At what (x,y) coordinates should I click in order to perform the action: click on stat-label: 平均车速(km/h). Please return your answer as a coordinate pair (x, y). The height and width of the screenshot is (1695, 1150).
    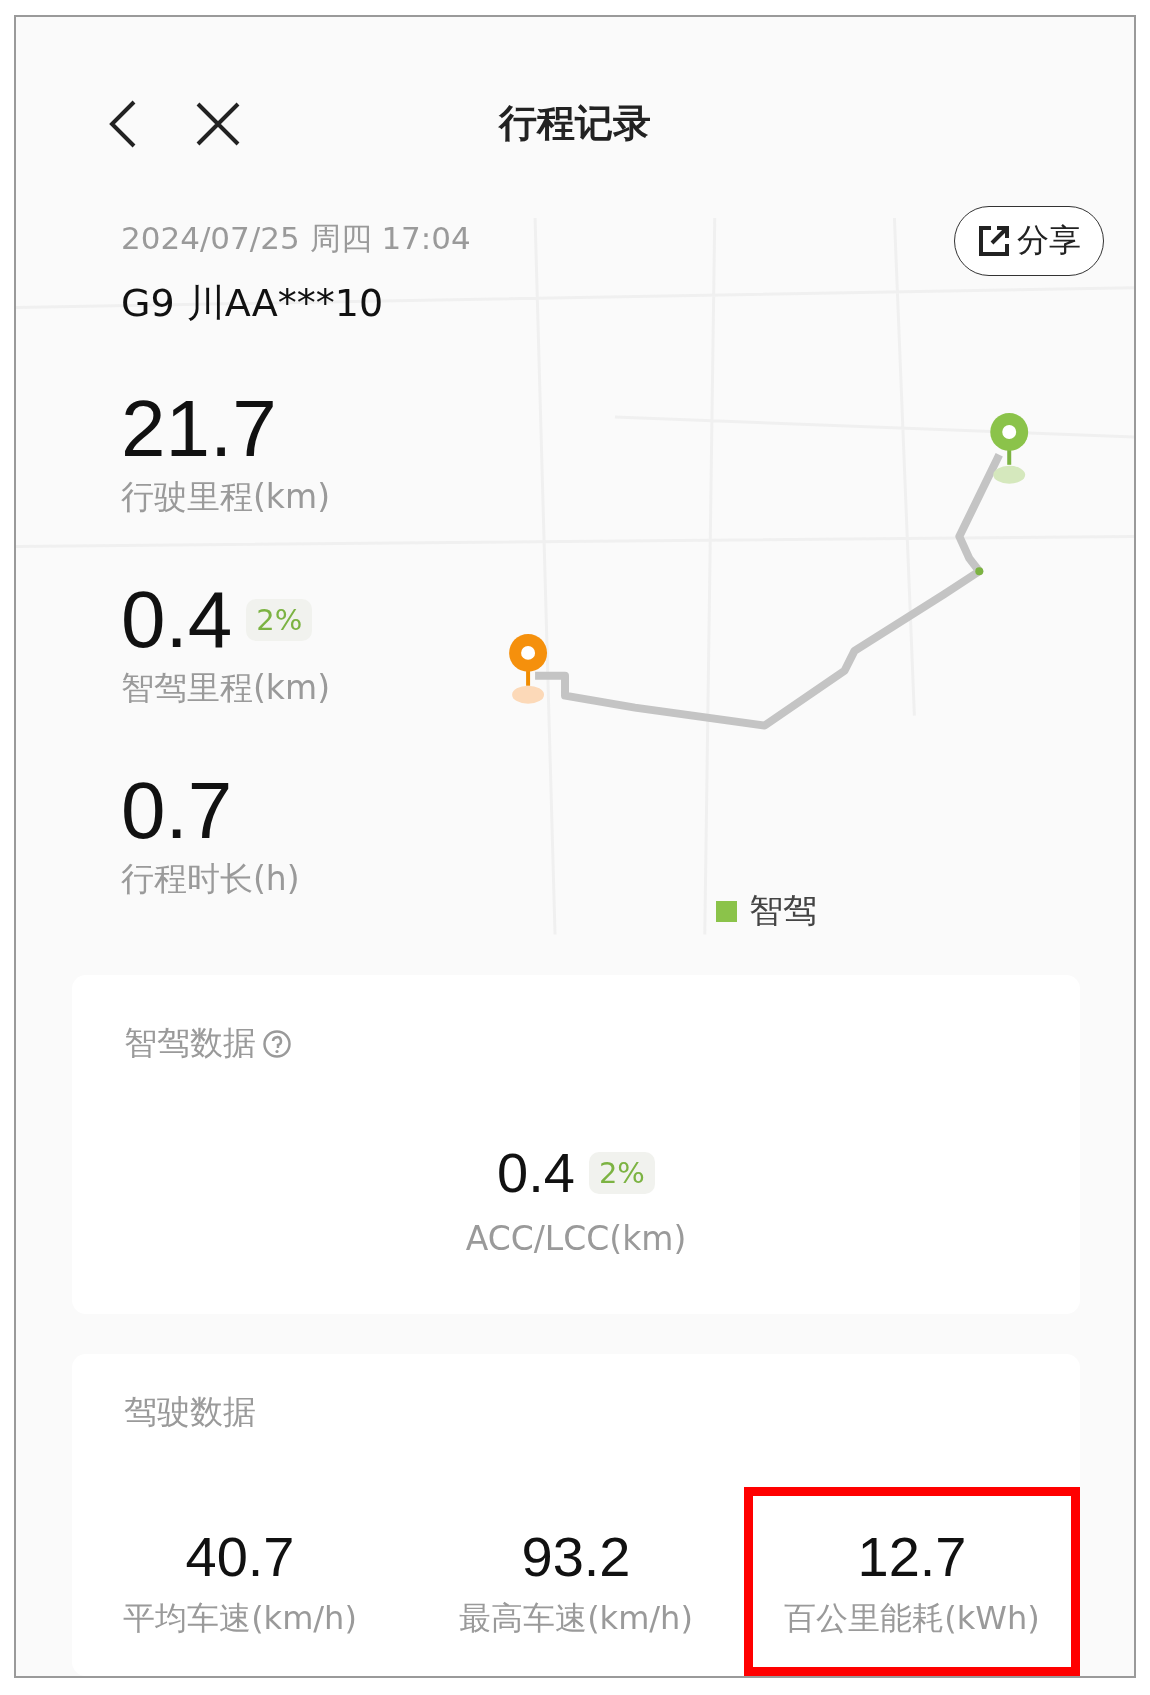
    Looking at the image, I should click on (240, 1618).